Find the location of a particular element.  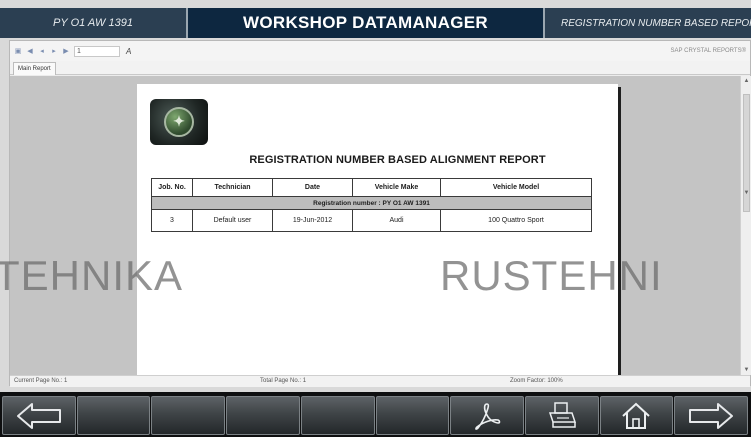

tab-main-report: Main Report is located at coordinates (34, 68).